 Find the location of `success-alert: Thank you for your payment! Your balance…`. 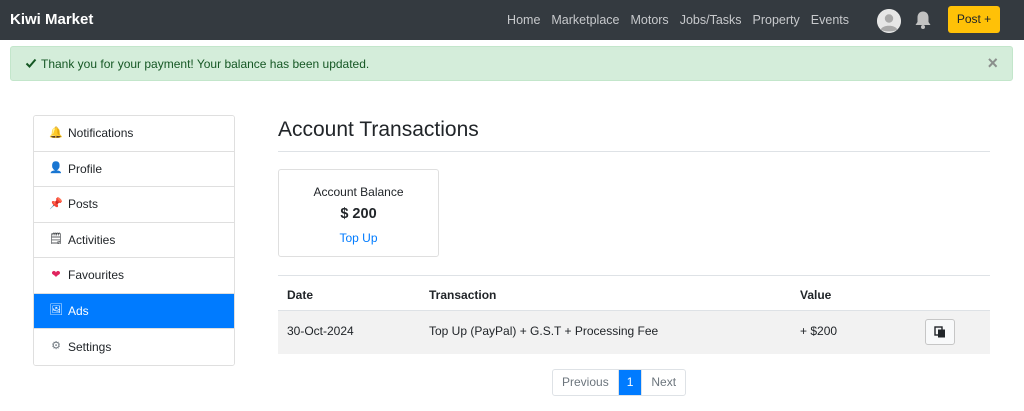

success-alert: Thank you for your payment! Your balance… is located at coordinates (511, 63).